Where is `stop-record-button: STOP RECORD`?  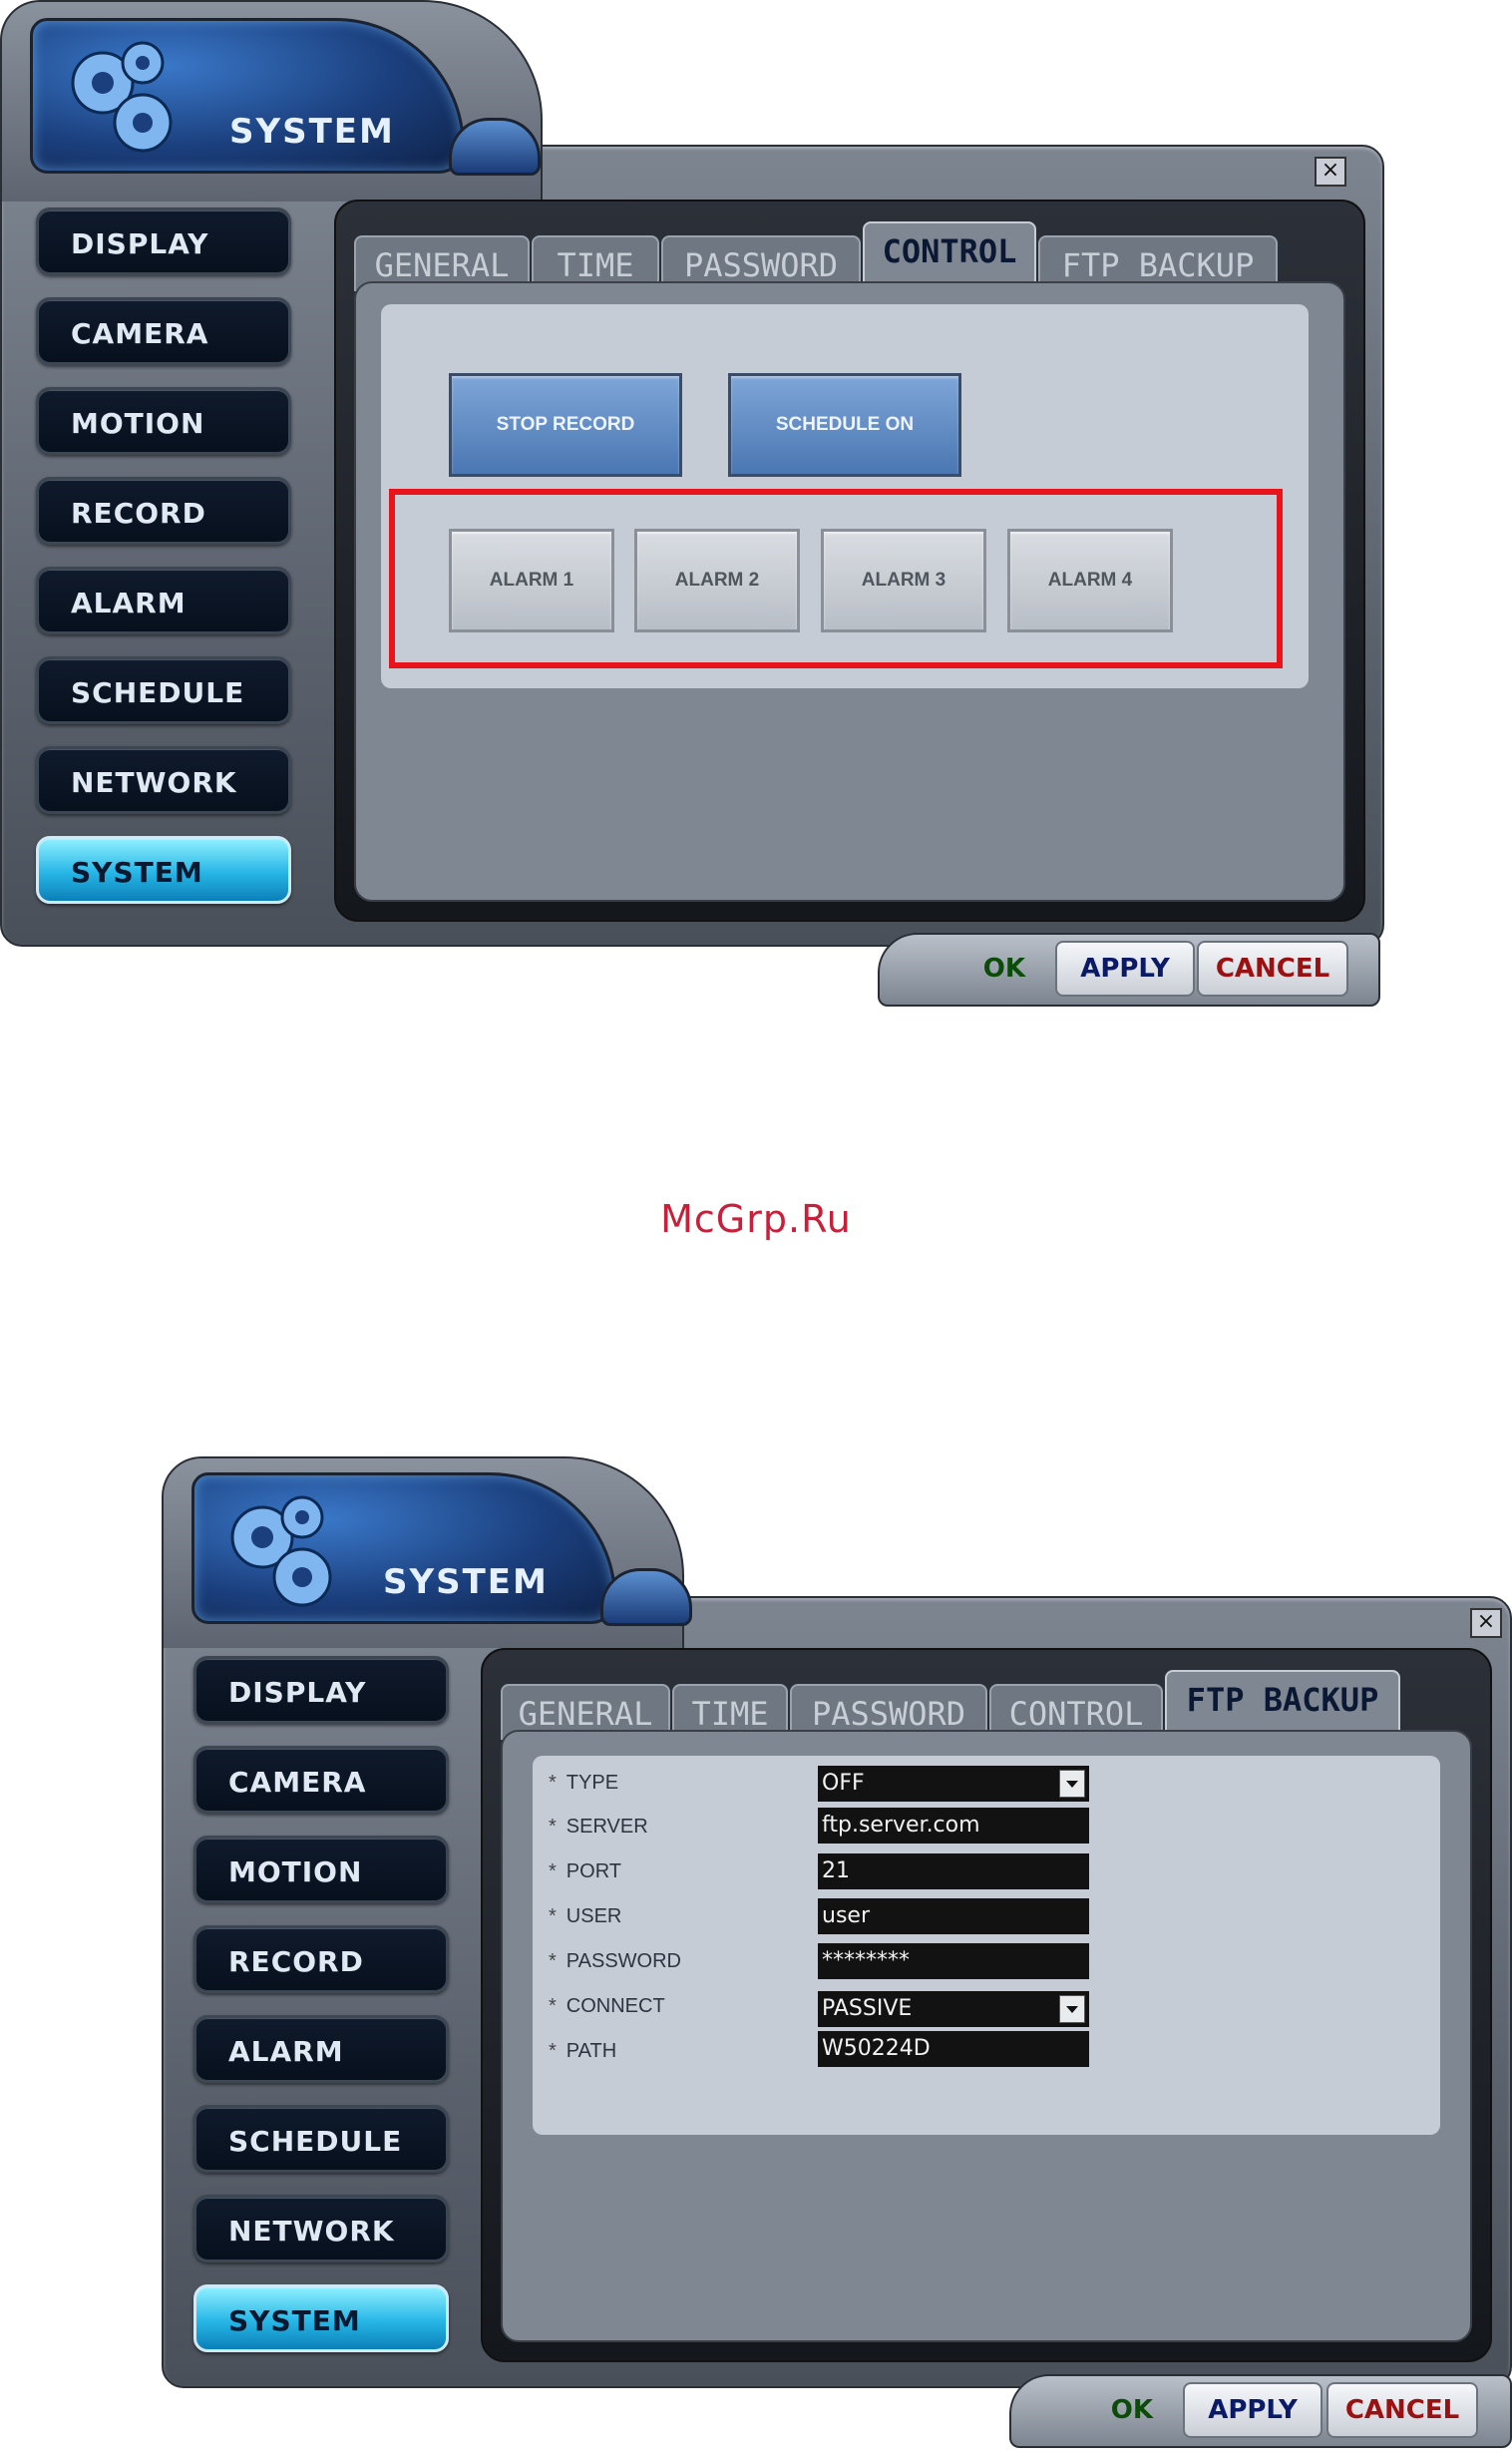
stop-record-button: STOP RECORD is located at coordinates (565, 425).